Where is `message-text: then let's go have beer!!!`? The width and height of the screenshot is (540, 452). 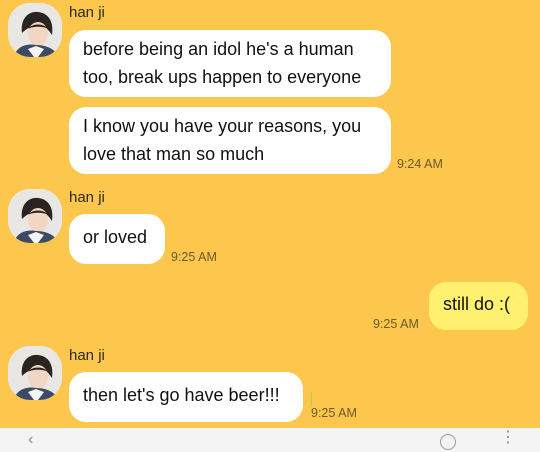
message-text: then let's go have beer!!! is located at coordinates (181, 395).